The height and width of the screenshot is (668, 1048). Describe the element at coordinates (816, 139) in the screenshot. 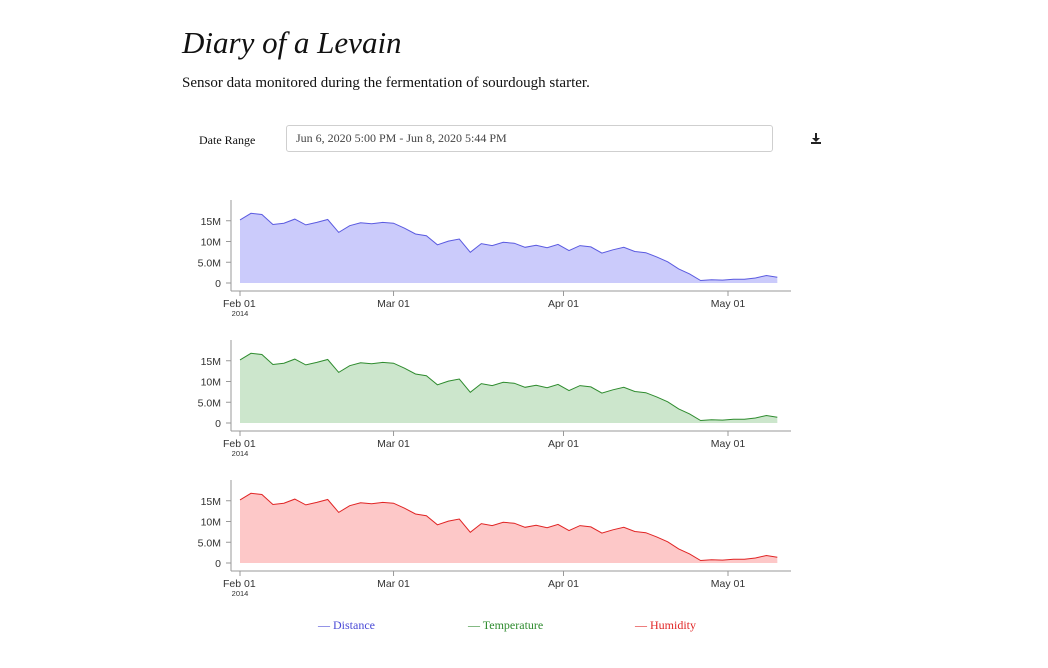

I see `download-icon` at that location.